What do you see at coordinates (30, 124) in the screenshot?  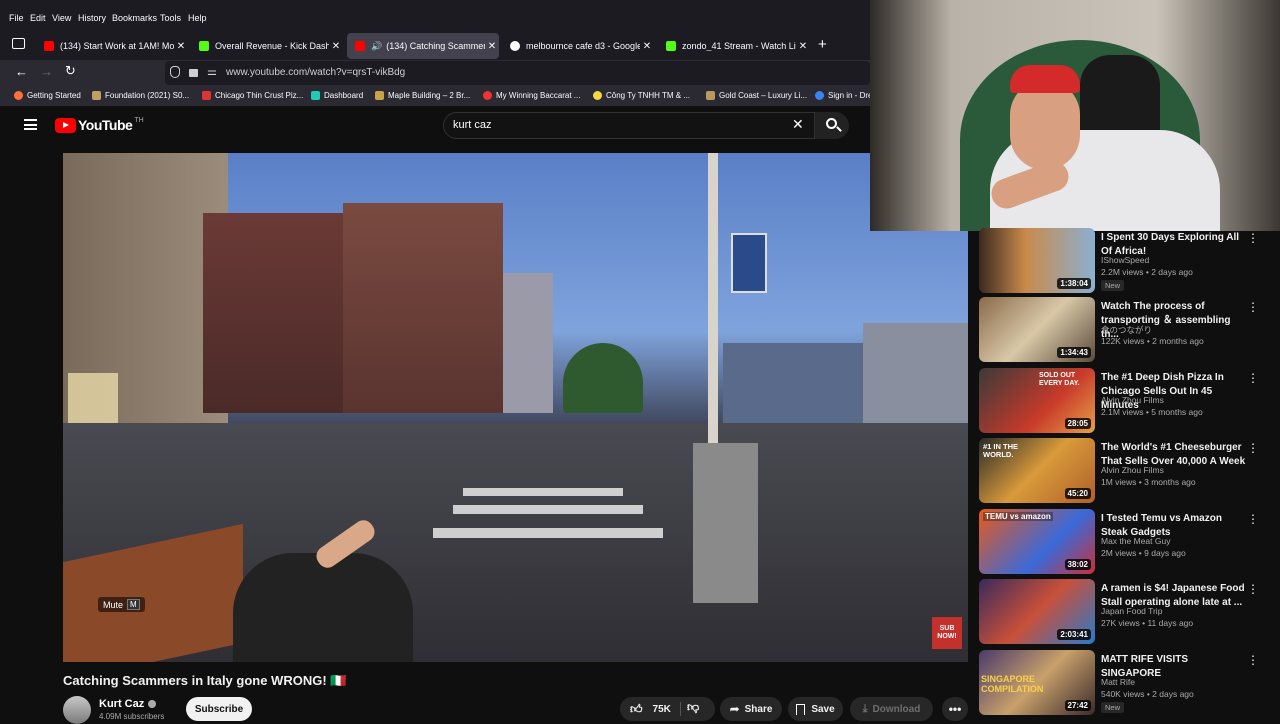 I see `hamburger-menu-icon` at bounding box center [30, 124].